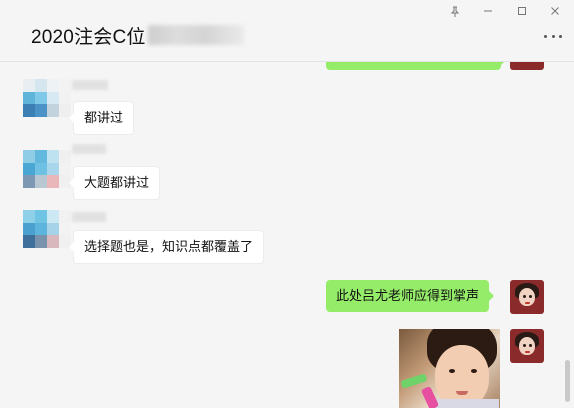  I want to click on message-bubble-outgoing-partial, so click(416, 66).